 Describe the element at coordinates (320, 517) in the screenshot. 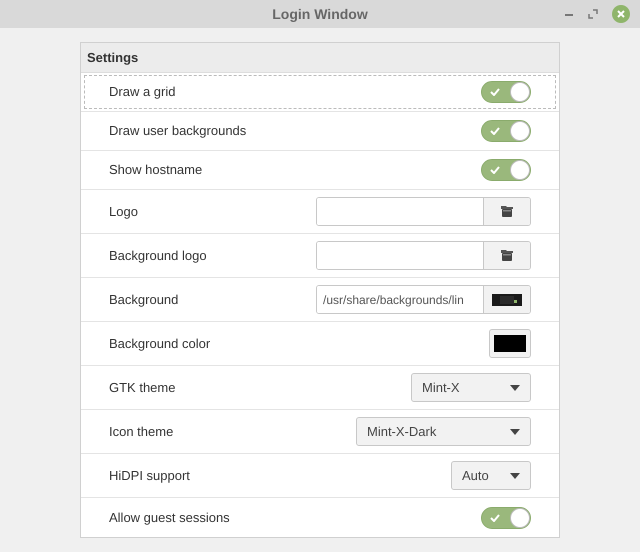

I see `setting-row: Allow guest sessions` at that location.